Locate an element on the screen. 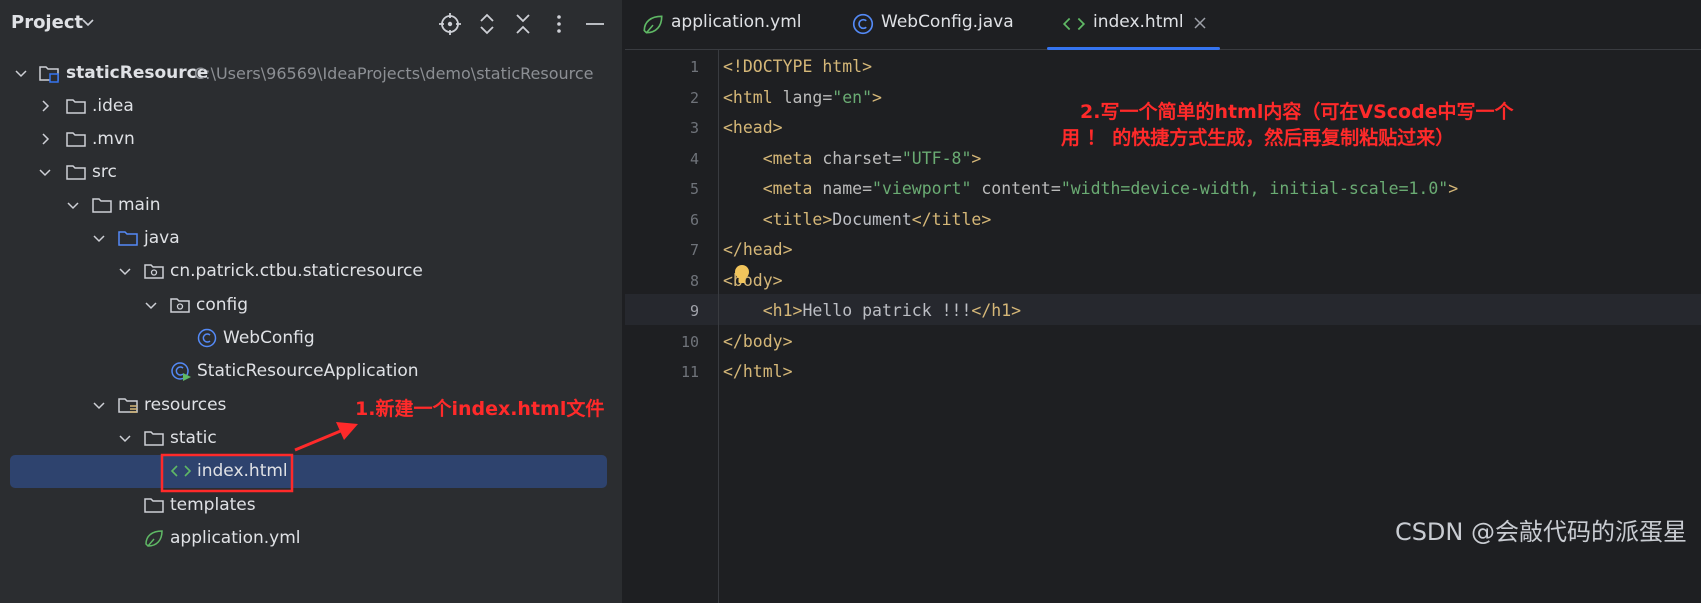 This screenshot has height=603, width=1701. gutter-divider is located at coordinates (718, 326).